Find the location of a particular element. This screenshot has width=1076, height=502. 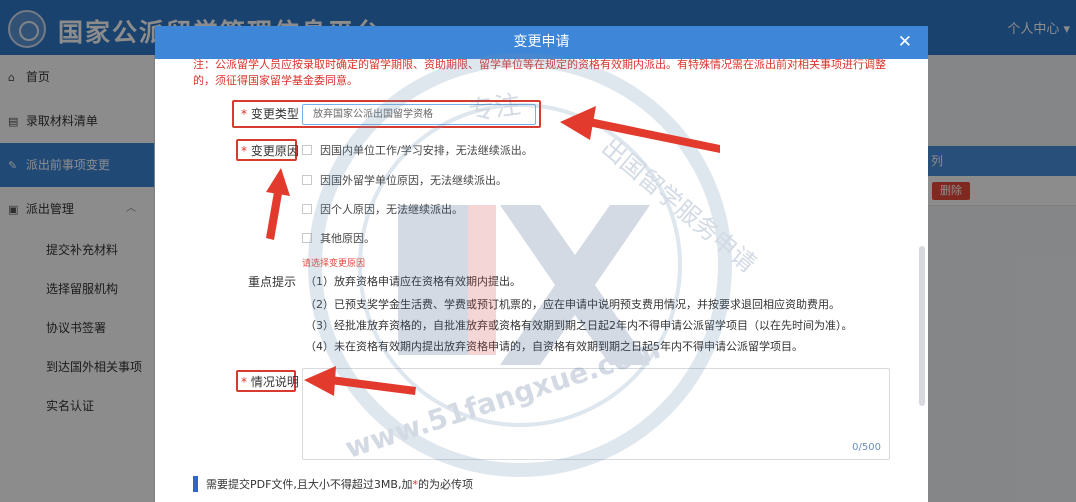

section-marker is located at coordinates (195, 484).